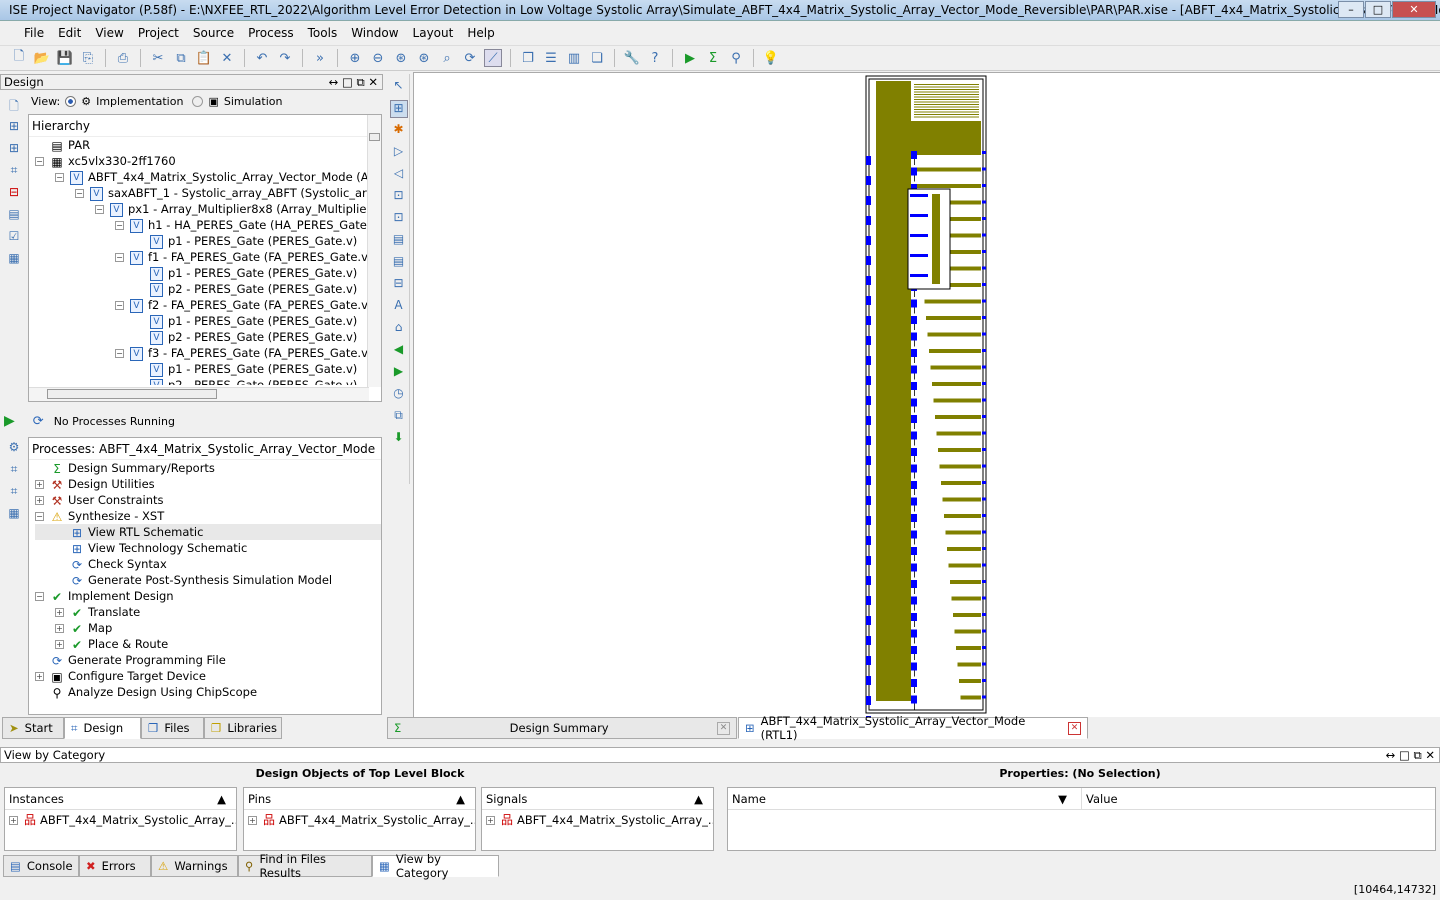 The image size is (1440, 900). Describe the element at coordinates (65, 58) in the screenshot. I see `save-icon: 💾` at that location.